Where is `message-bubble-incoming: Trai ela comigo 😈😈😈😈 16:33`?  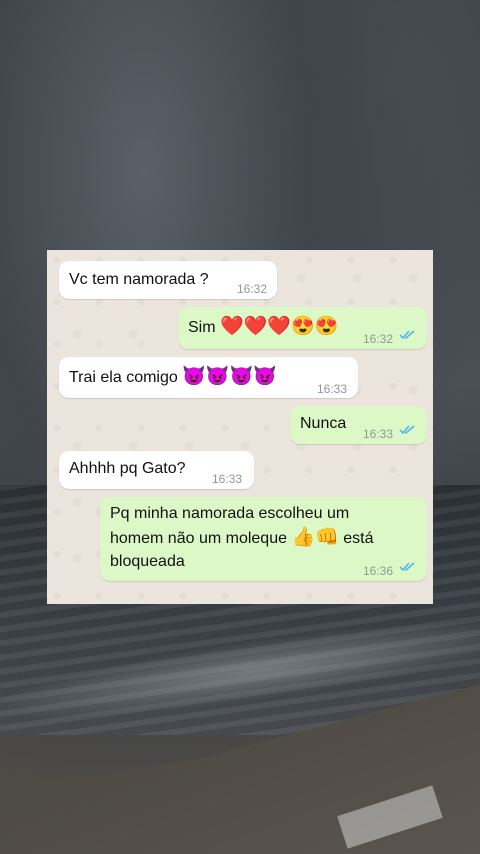
message-bubble-incoming: Trai ela comigo 😈😈😈😈 16:33 is located at coordinates (208, 377).